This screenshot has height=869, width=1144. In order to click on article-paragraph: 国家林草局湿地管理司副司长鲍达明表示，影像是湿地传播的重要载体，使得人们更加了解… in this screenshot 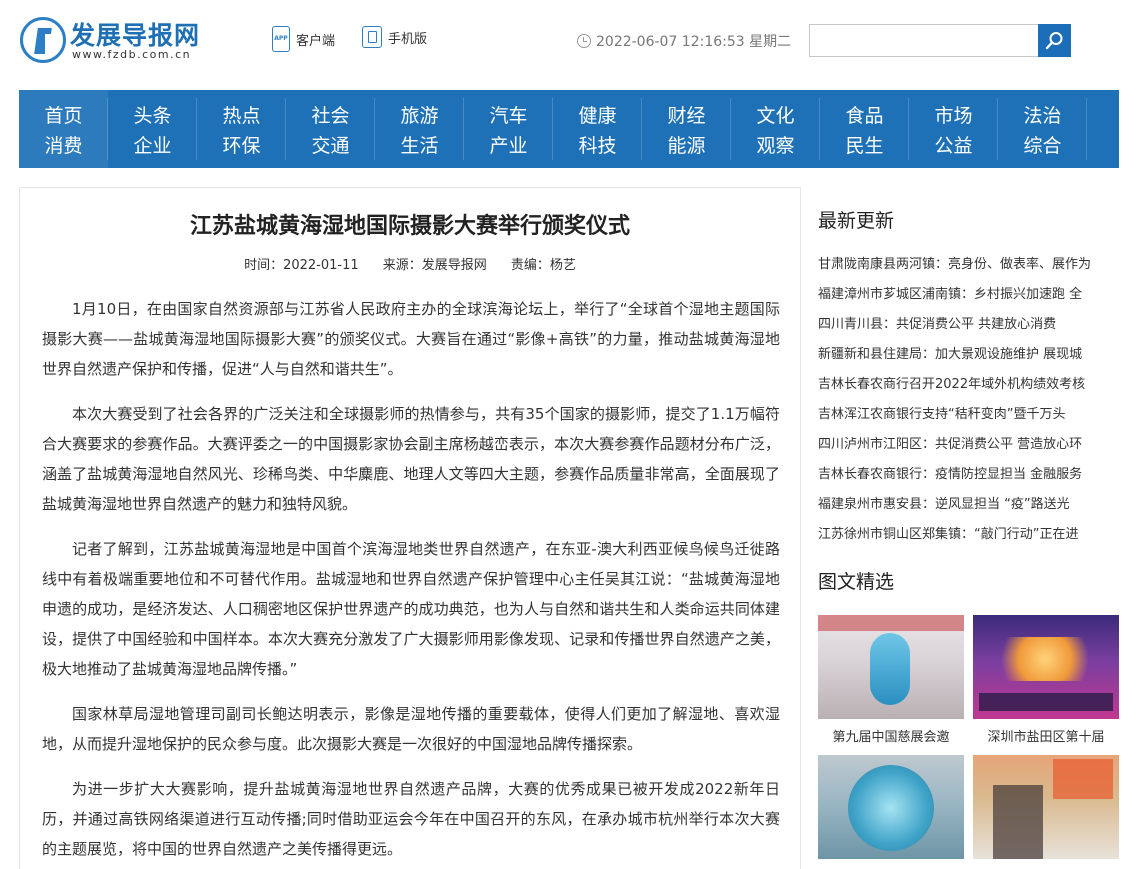, I will do `click(411, 729)`.